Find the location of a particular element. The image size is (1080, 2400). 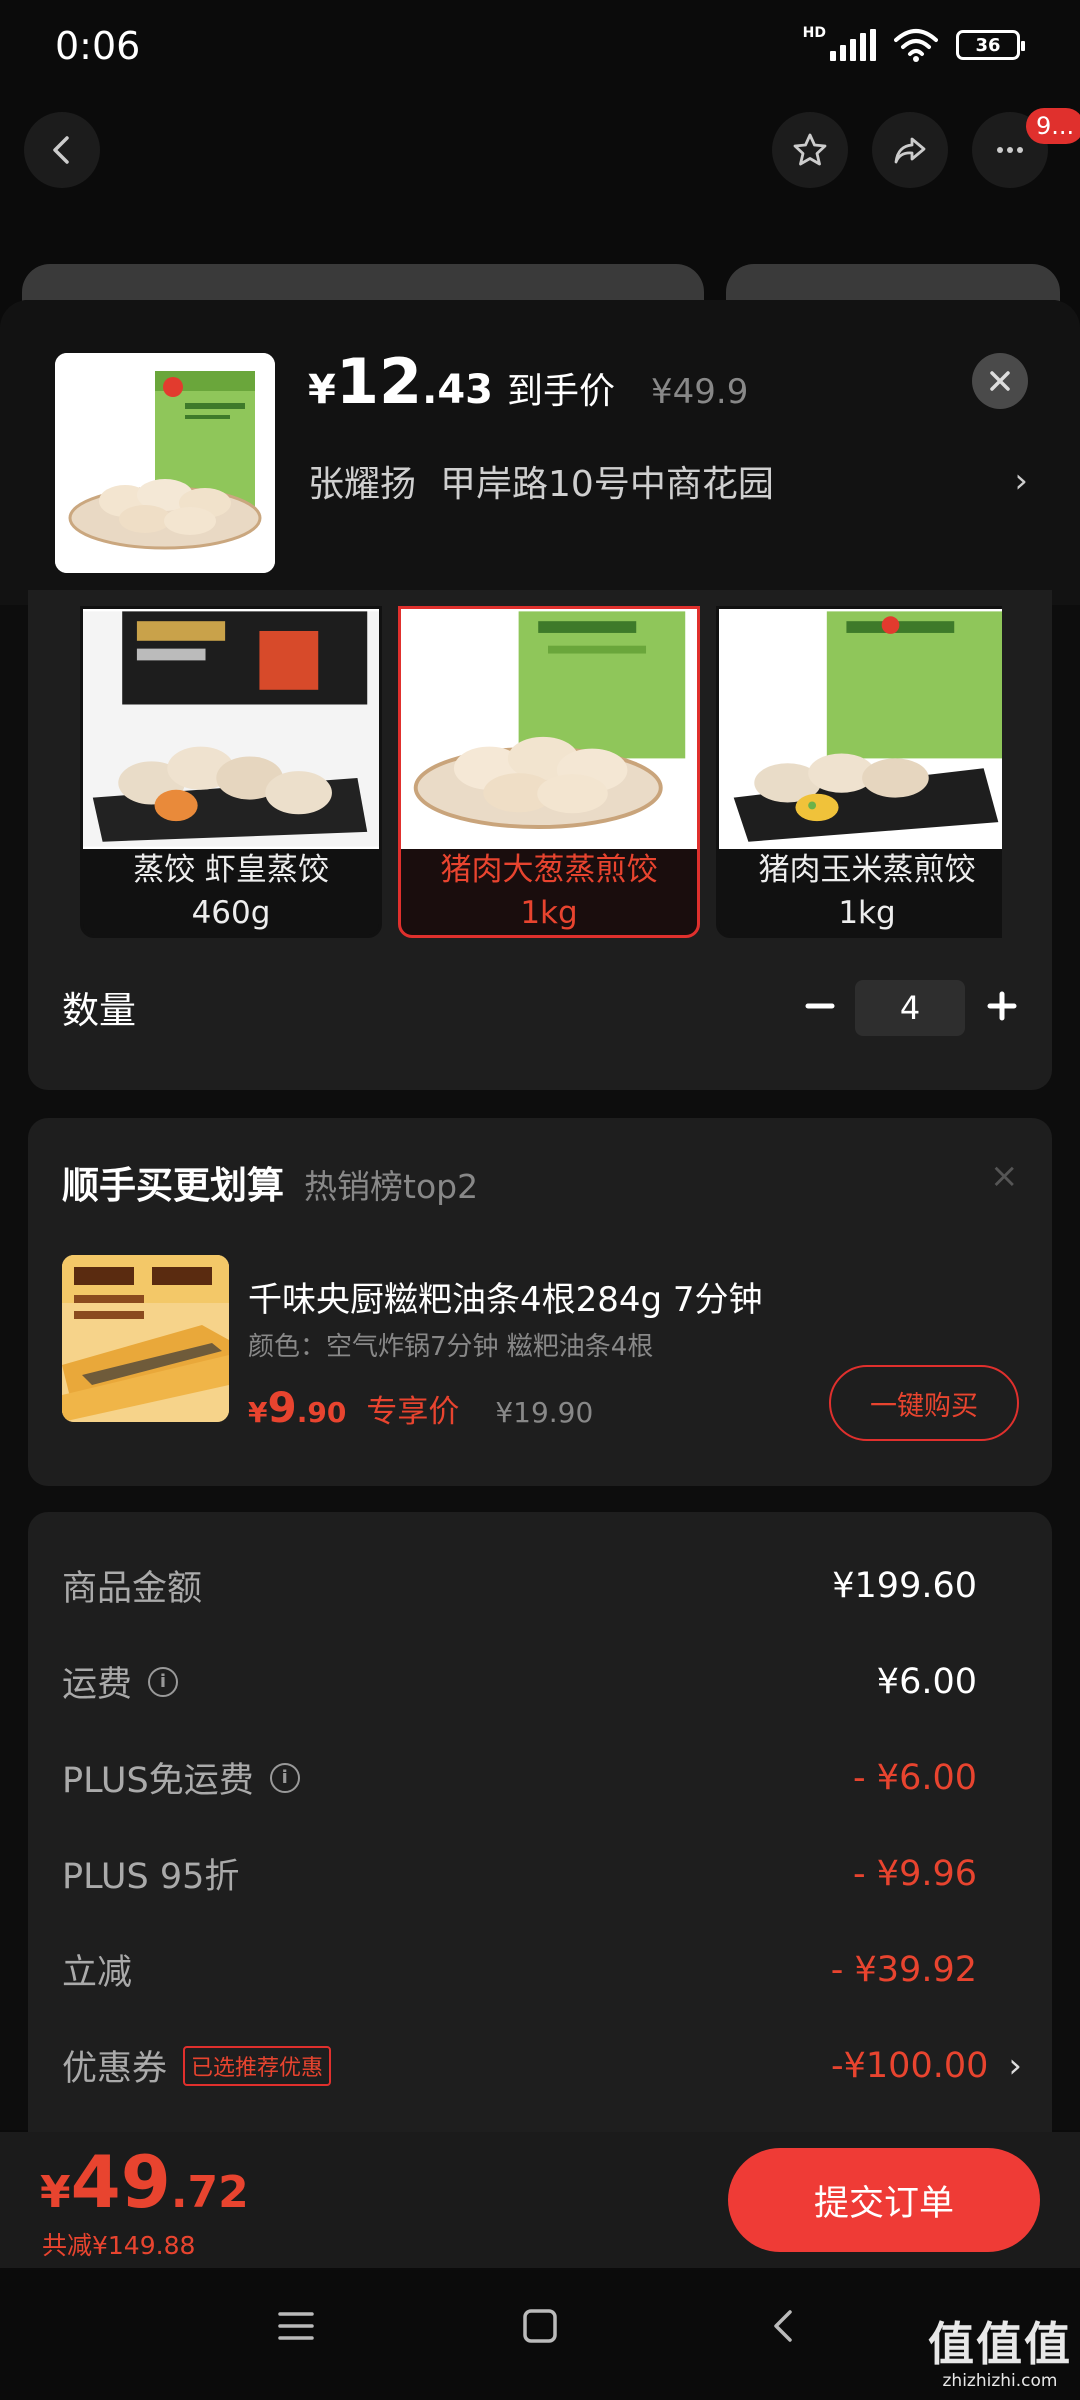

share-icon is located at coordinates (910, 150).